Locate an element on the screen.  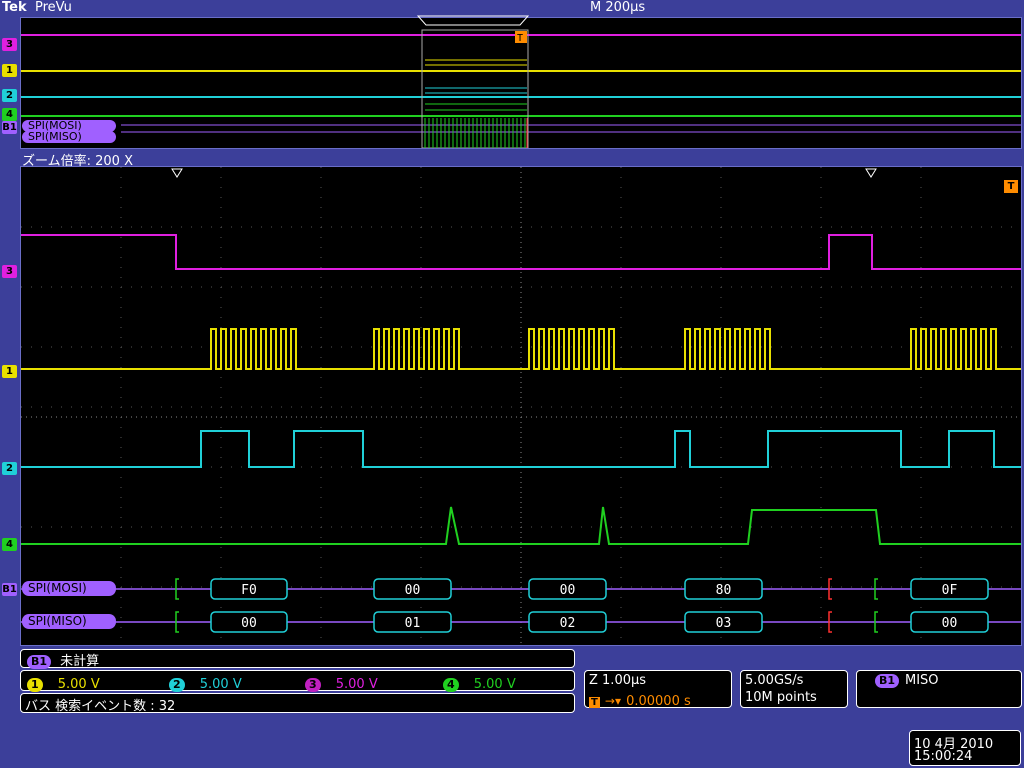
overview-ch4-marker: 4 is located at coordinates (9, 114).